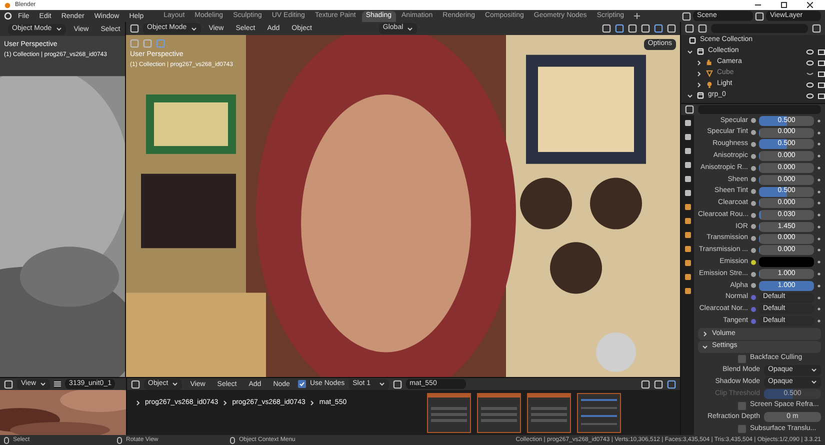  What do you see at coordinates (7, 5) in the screenshot?
I see `app-icon` at bounding box center [7, 5].